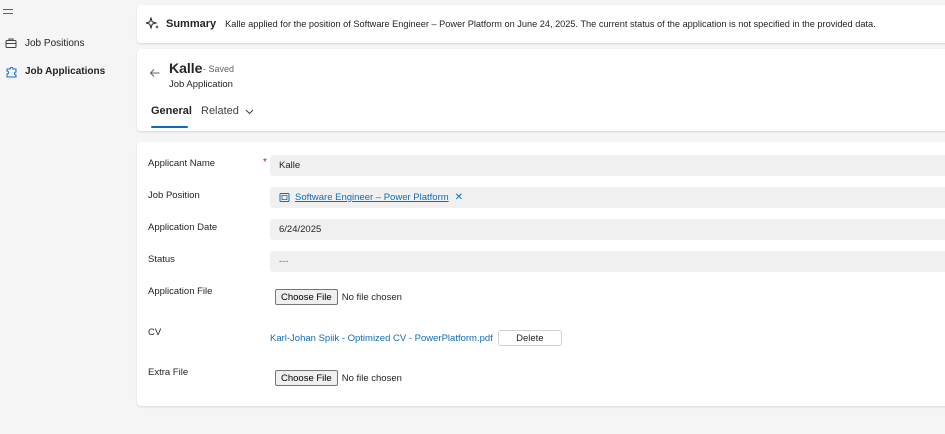 This screenshot has height=434, width=945. Describe the element at coordinates (153, 24) in the screenshot. I see `sparkle-icon` at that location.